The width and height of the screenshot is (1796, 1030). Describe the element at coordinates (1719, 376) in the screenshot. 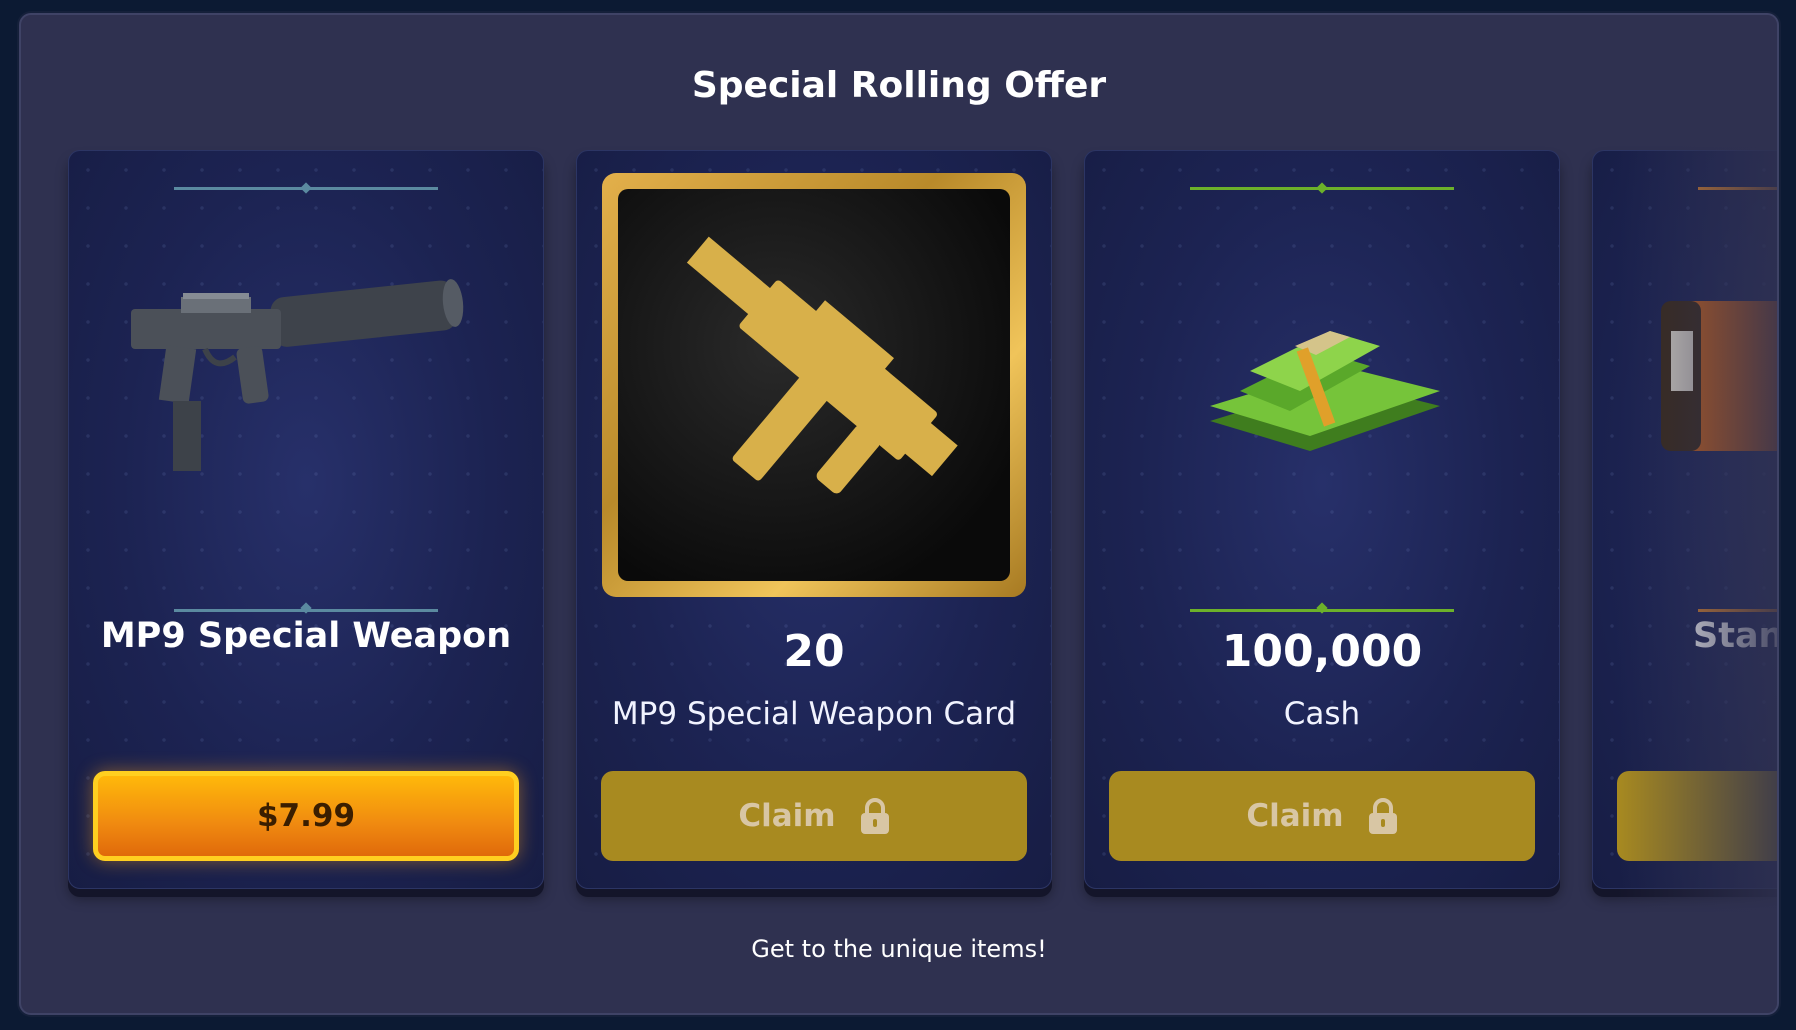

I see `orange-case-icon` at that location.